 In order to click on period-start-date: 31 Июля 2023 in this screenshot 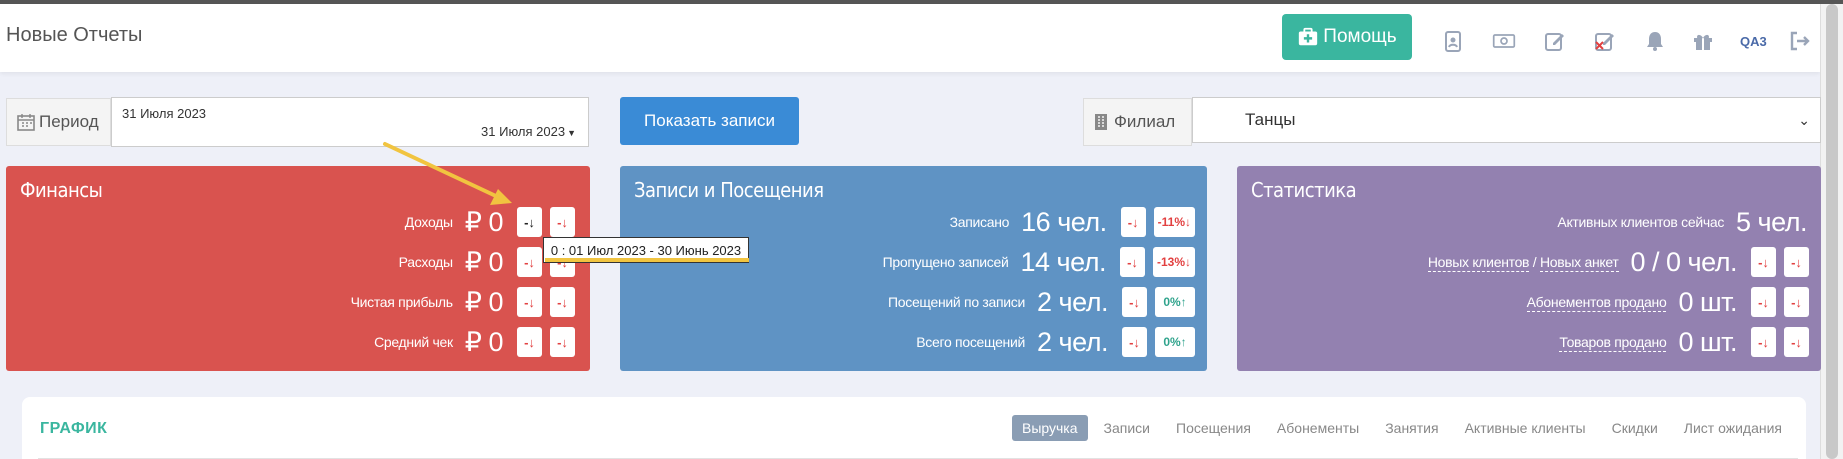, I will do `click(164, 113)`.